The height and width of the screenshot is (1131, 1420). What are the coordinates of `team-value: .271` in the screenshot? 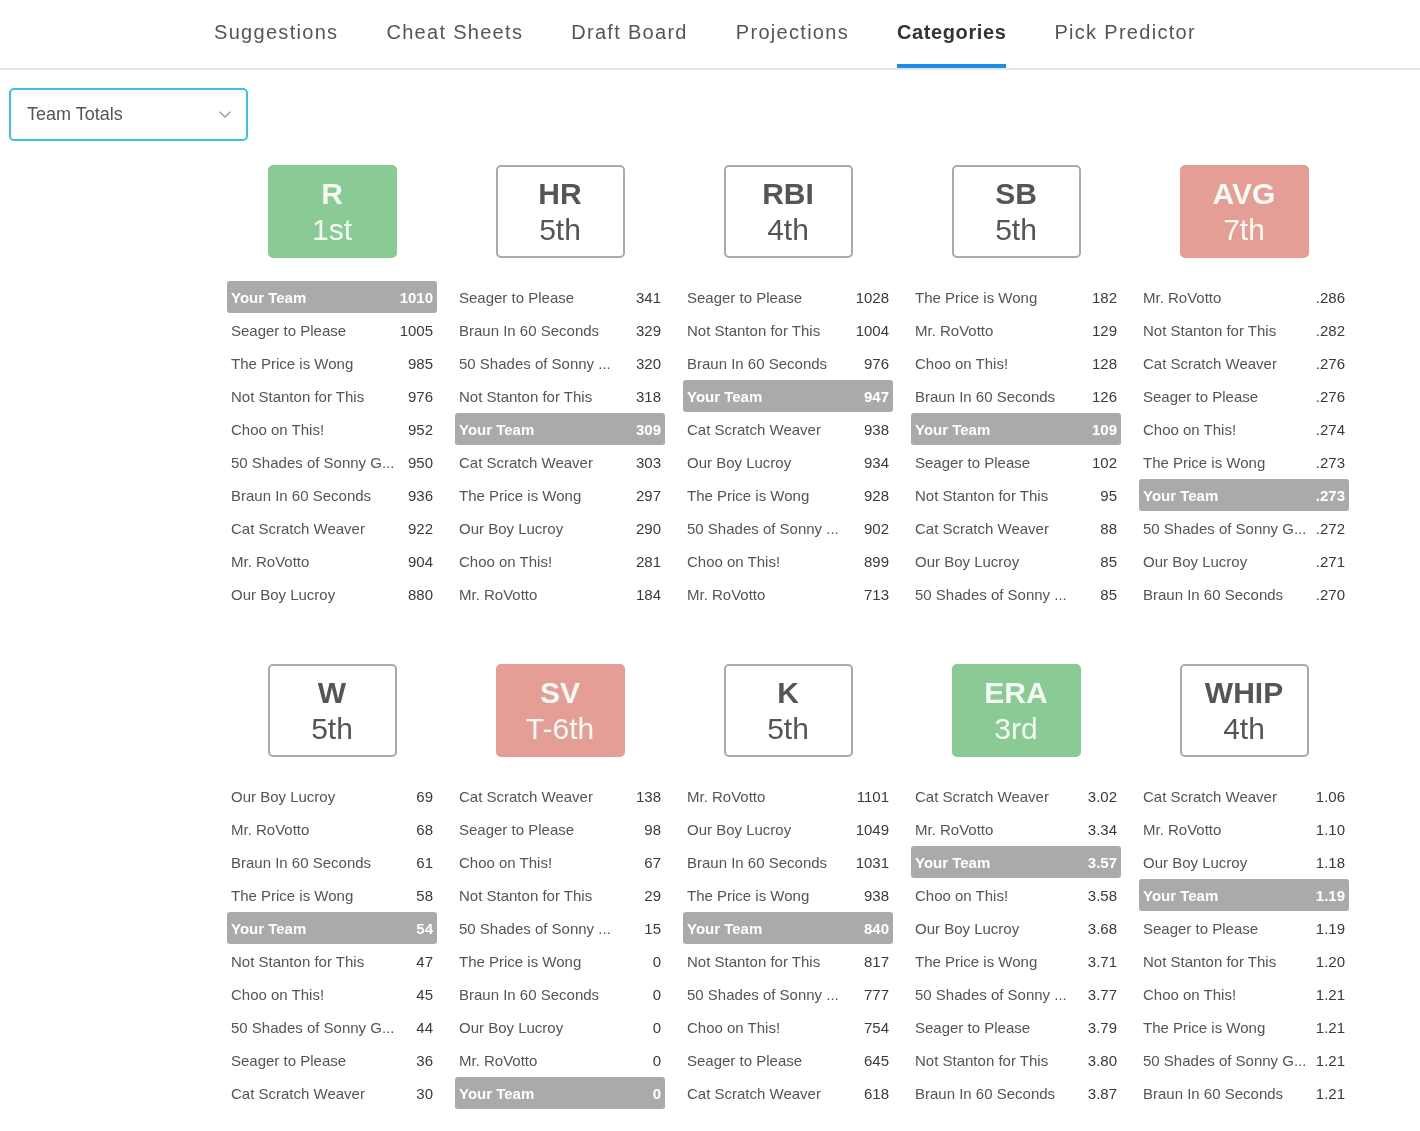 It's located at (1330, 561).